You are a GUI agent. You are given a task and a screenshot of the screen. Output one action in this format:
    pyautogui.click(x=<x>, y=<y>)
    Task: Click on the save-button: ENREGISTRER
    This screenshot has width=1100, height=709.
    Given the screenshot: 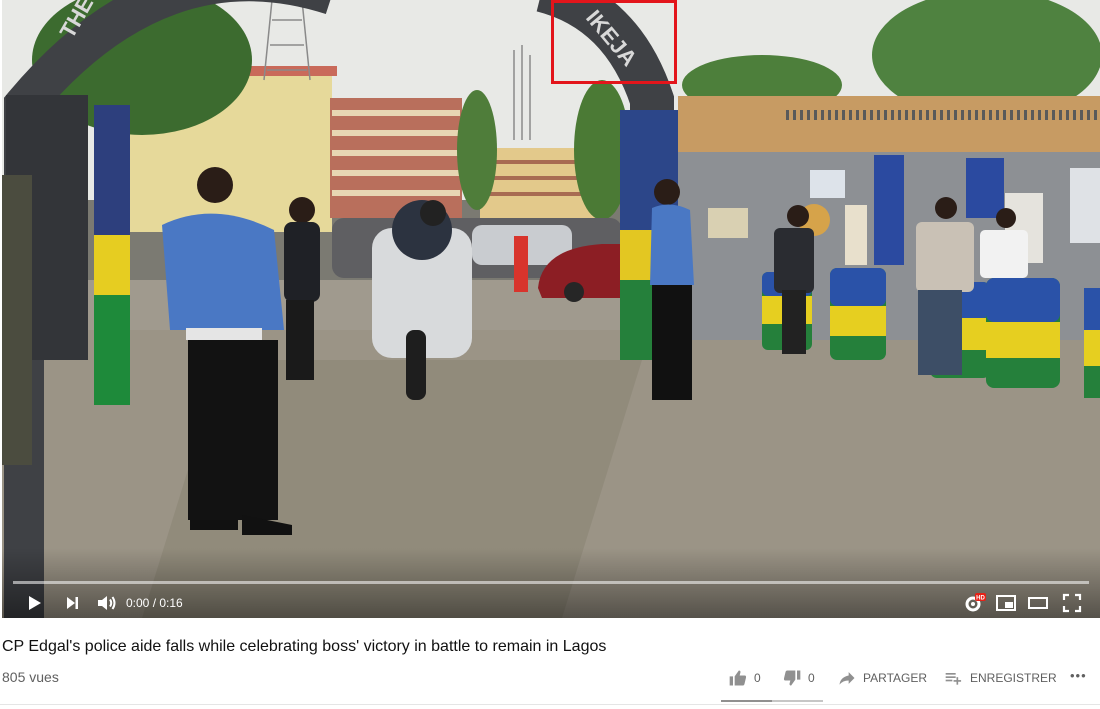 What is the action you would take?
    pyautogui.click(x=1000, y=678)
    